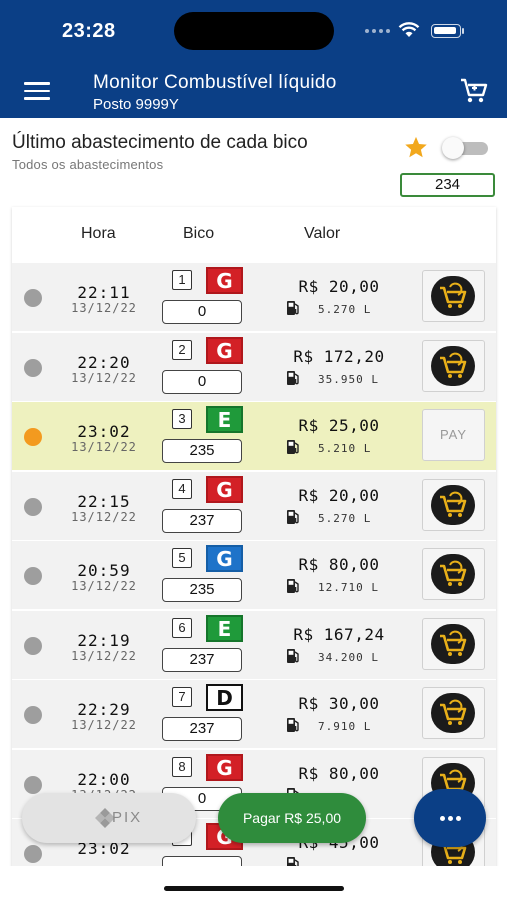  I want to click on section-subtitle: Todos os abastecimentos, so click(88, 164).